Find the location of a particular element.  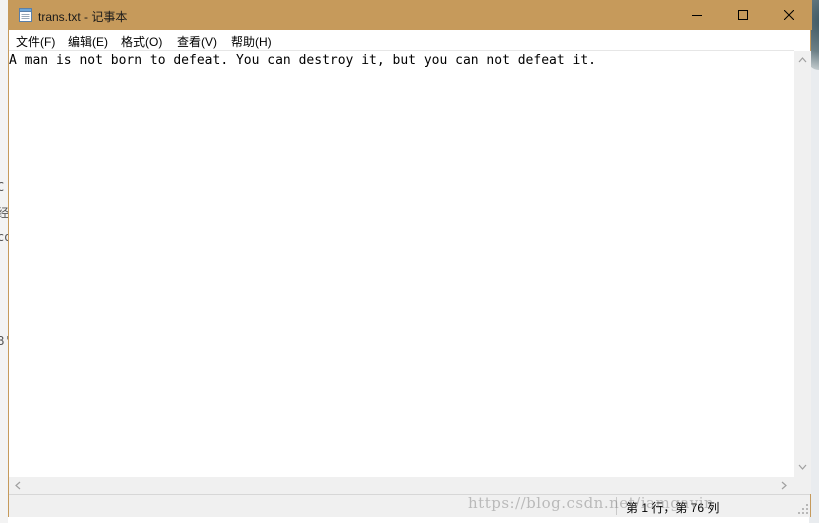

watermark: https://blog.csdn.net/iamgavin is located at coordinates (591, 503).